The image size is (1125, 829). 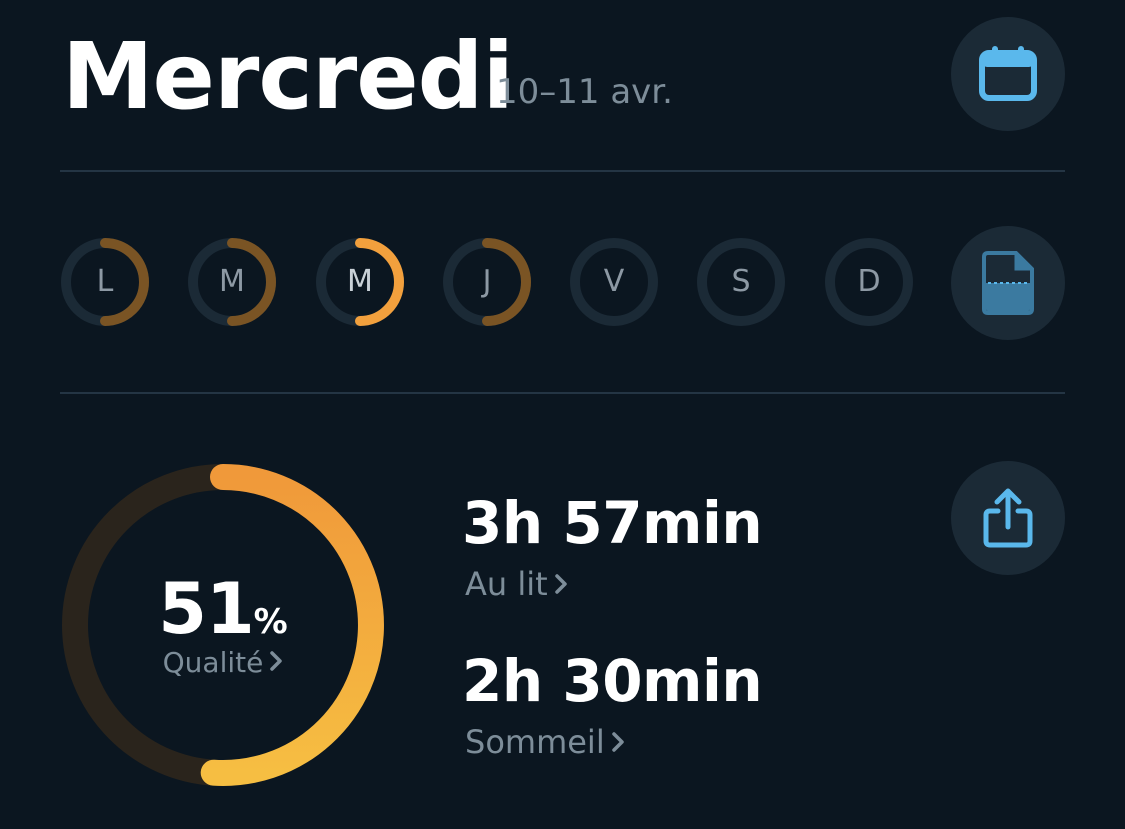 What do you see at coordinates (270, 622) in the screenshot?
I see `quality-unit: %` at bounding box center [270, 622].